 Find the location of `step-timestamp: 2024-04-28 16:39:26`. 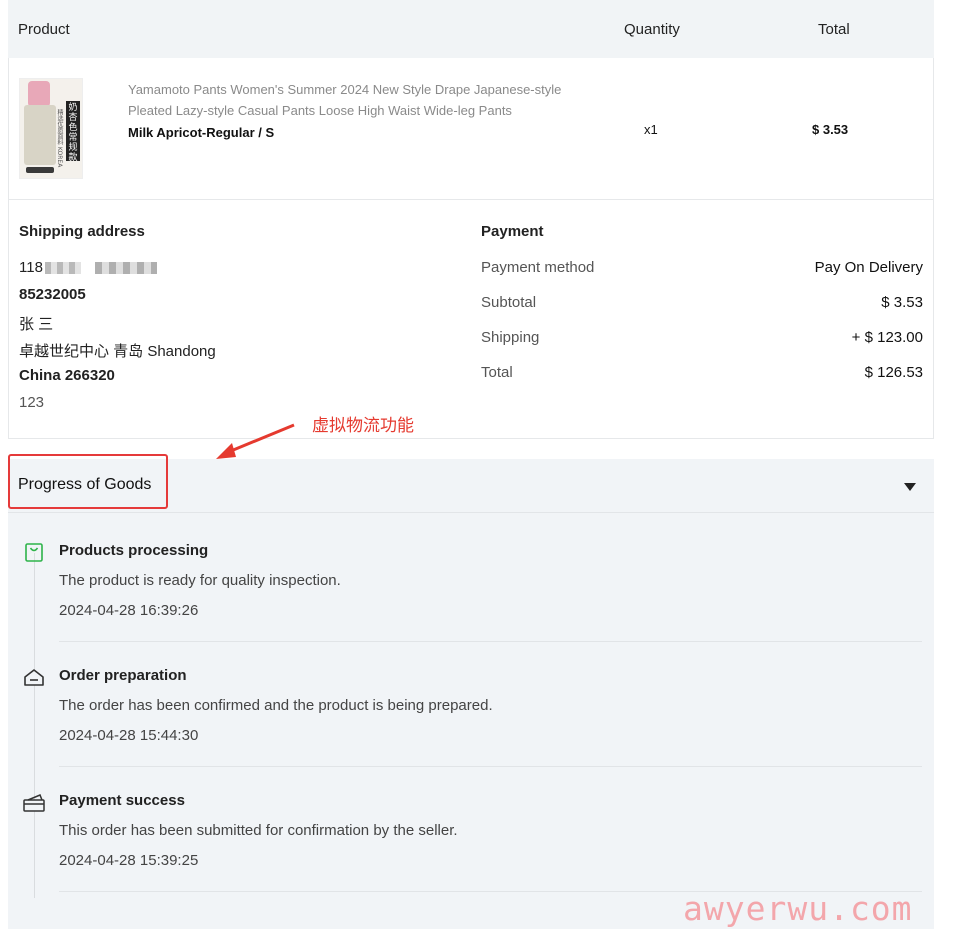

step-timestamp: 2024-04-28 16:39:26 is located at coordinates (129, 610).